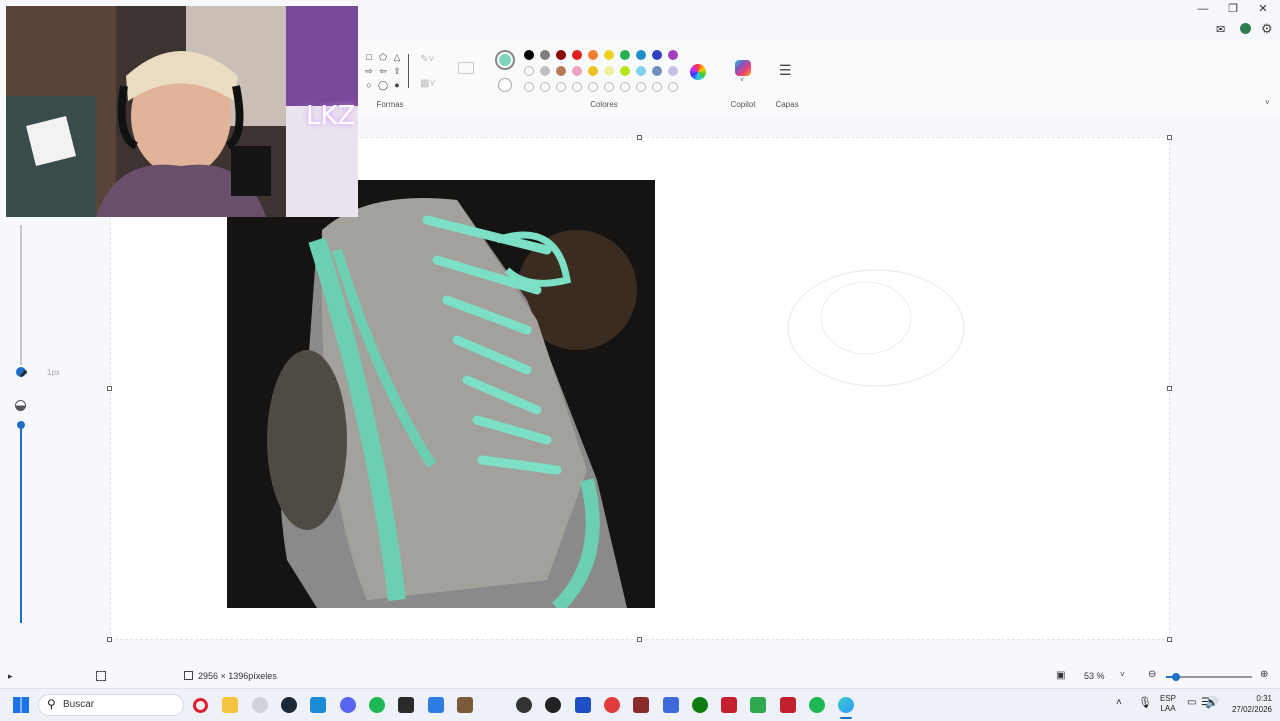 The width and height of the screenshot is (1280, 721). What do you see at coordinates (1247, 704) in the screenshot?
I see `clock: 0:31 27/02/2026` at bounding box center [1247, 704].